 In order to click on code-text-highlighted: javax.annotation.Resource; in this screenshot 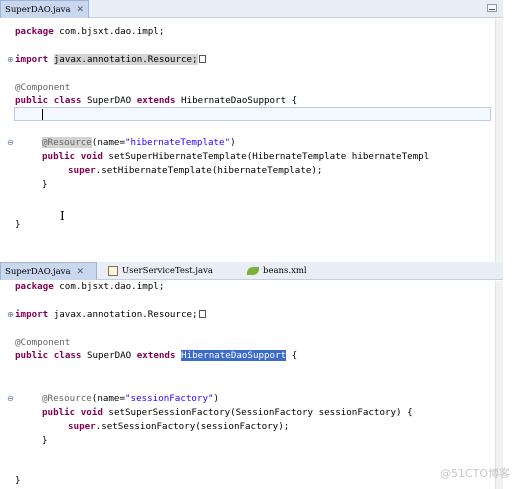, I will do `click(125, 59)`.